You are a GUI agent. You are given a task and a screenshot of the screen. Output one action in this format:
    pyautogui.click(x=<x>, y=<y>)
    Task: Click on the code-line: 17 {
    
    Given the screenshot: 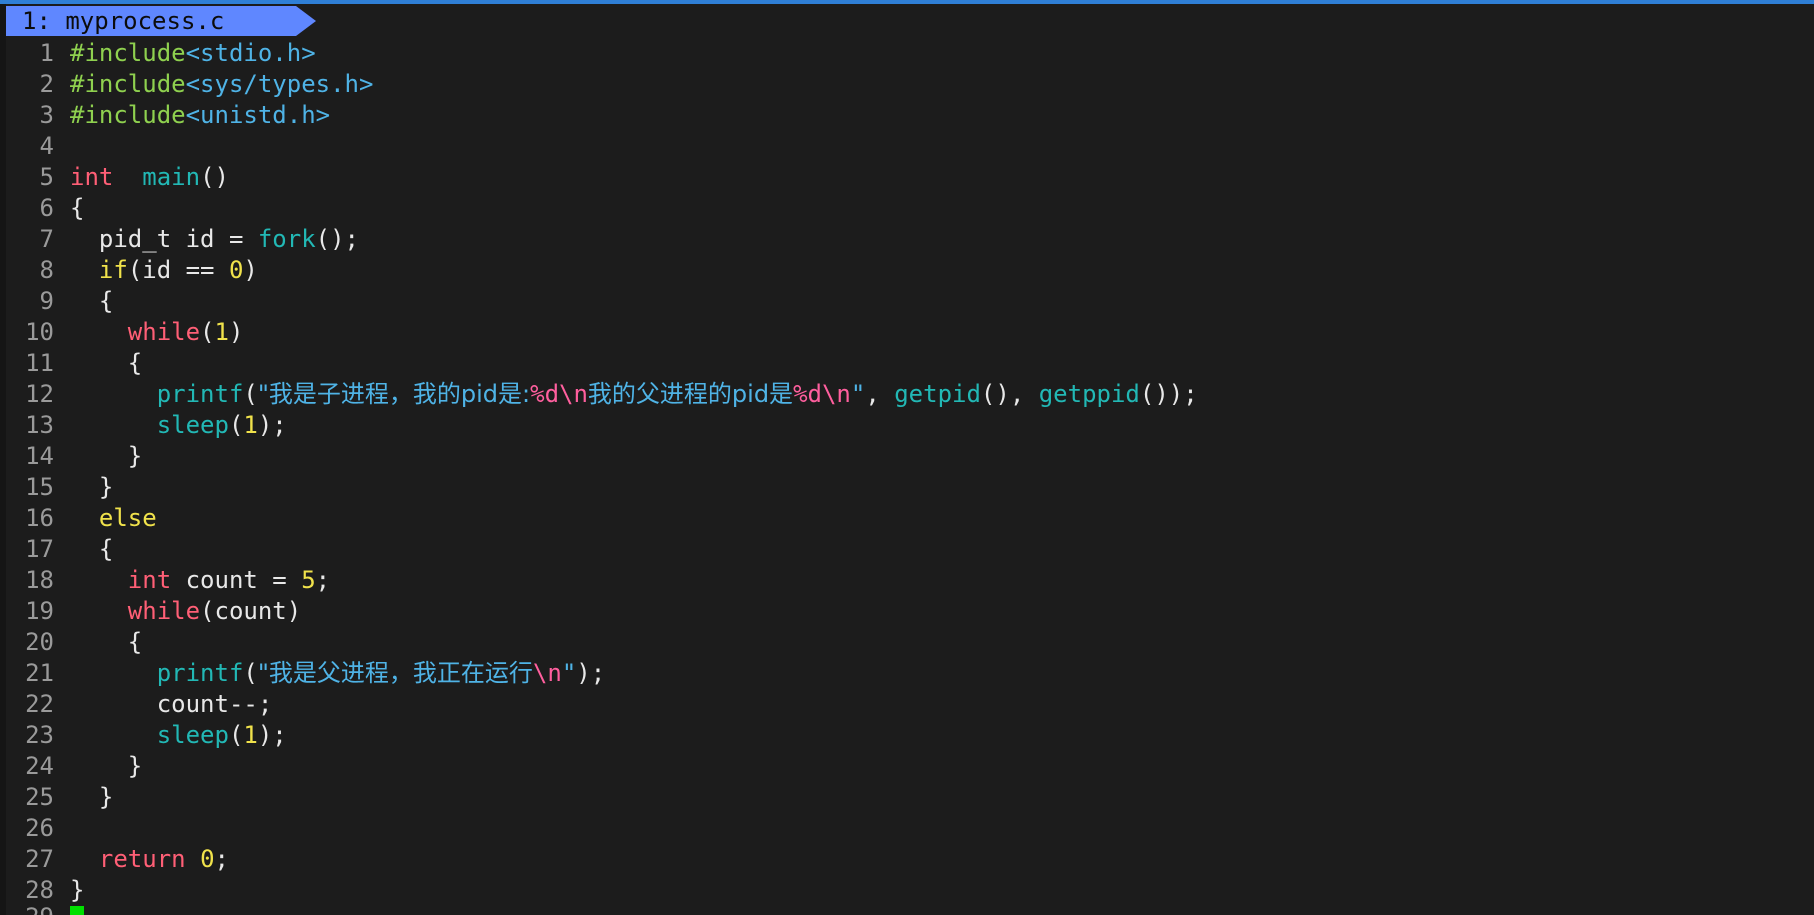 What is the action you would take?
    pyautogui.click(x=910, y=549)
    